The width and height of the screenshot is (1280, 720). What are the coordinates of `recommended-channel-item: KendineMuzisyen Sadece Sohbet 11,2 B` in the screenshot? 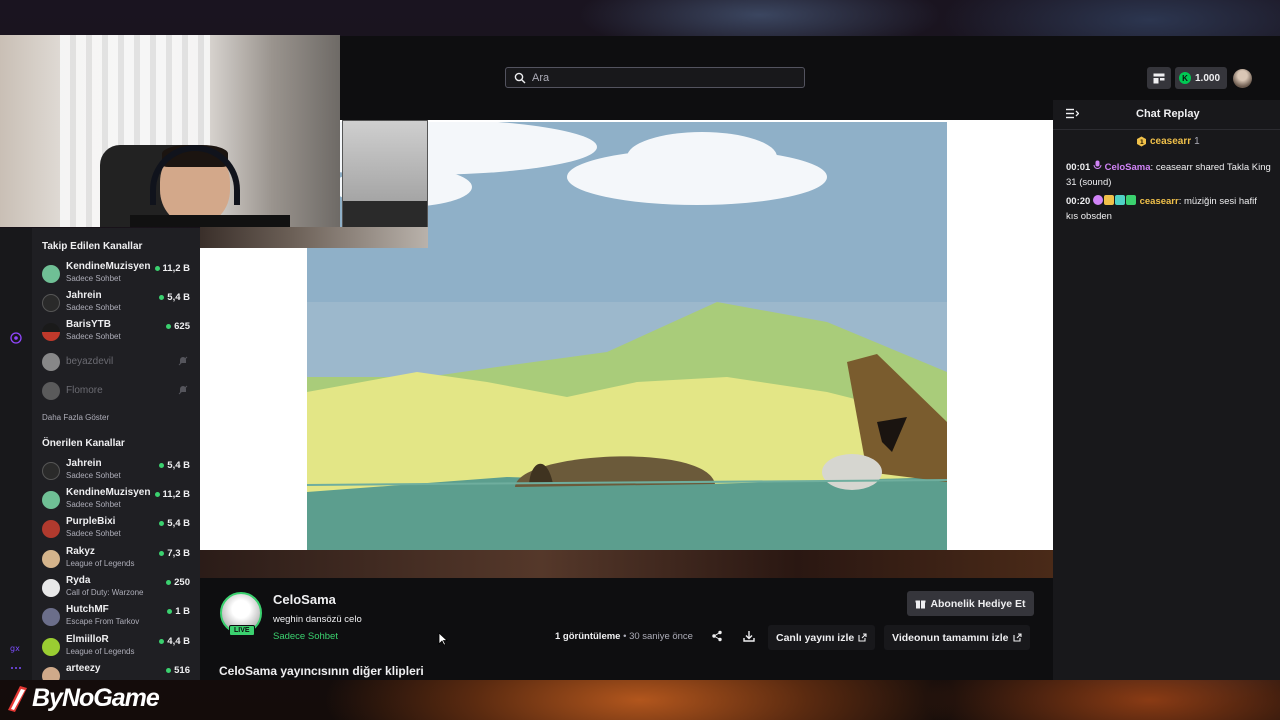 It's located at (116, 501).